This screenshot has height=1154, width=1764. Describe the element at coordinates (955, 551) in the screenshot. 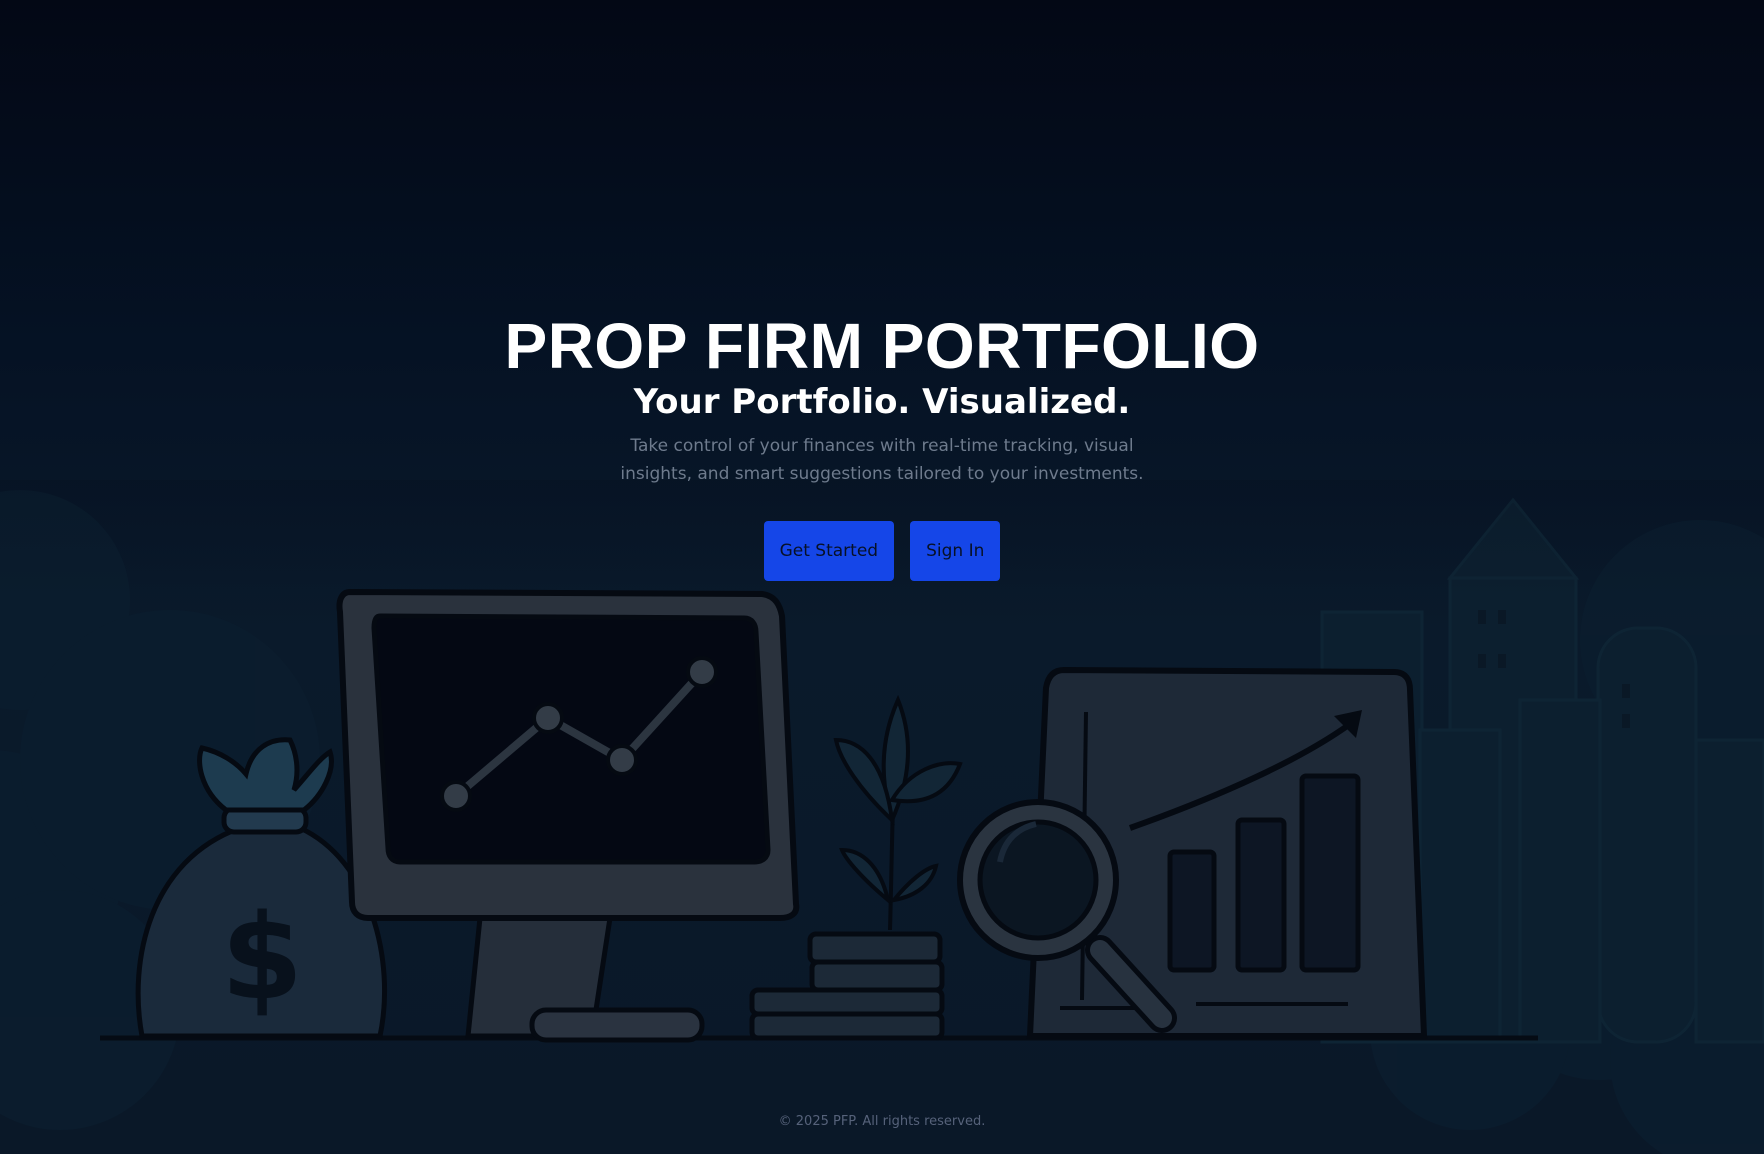

I see `sign-in-button: Sign In` at that location.